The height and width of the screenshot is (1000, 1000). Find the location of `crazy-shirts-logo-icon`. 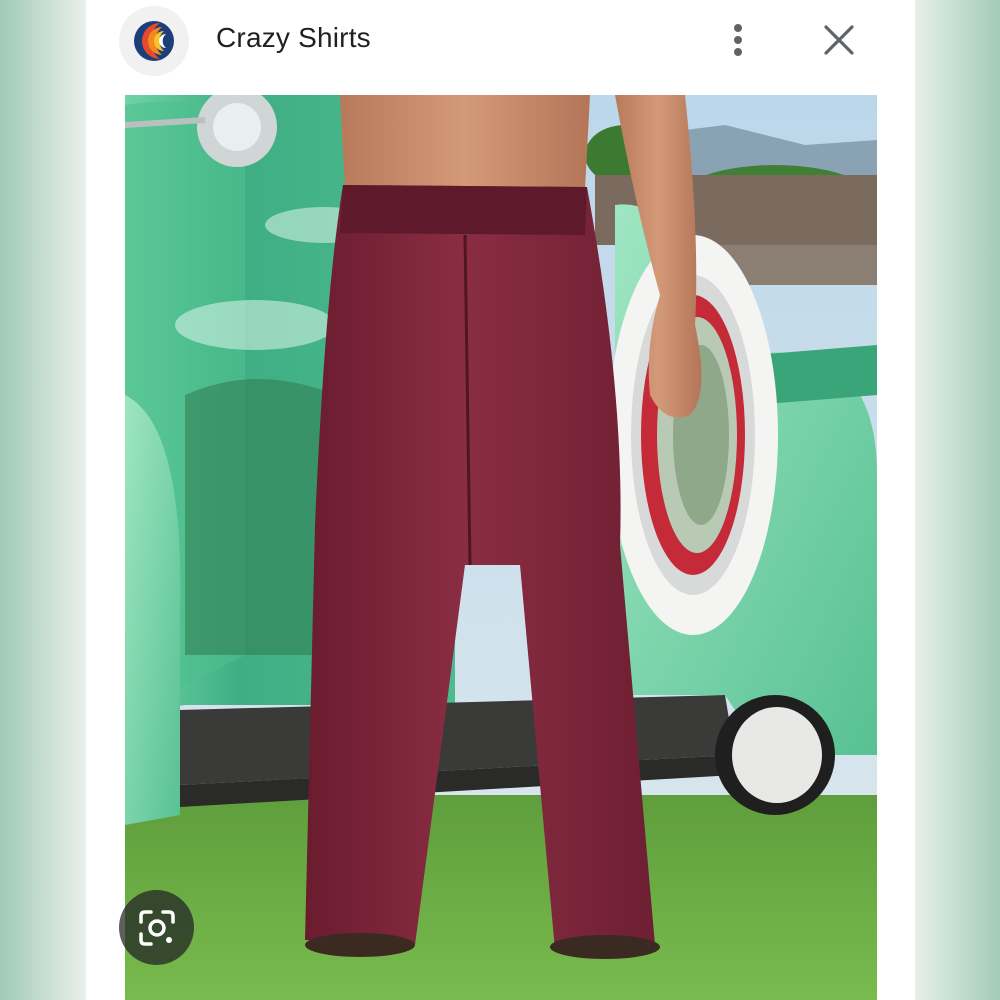

crazy-shirts-logo-icon is located at coordinates (154, 41).